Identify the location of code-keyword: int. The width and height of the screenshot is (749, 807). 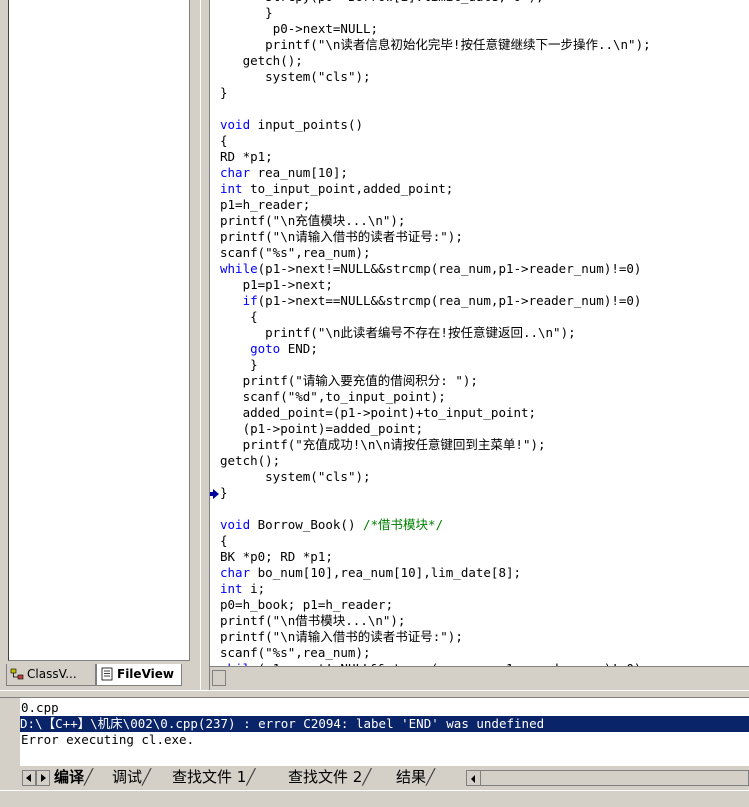
(231, 188).